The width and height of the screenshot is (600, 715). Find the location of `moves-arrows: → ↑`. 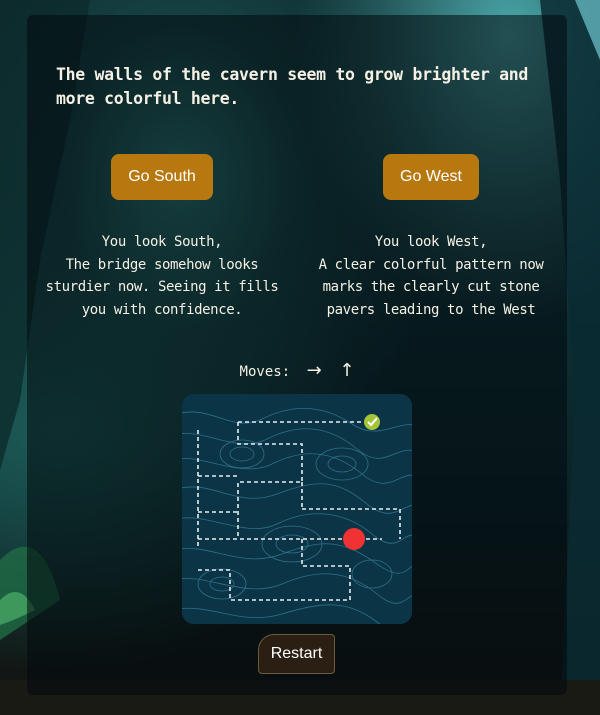

moves-arrows: → ↑ is located at coordinates (333, 370).